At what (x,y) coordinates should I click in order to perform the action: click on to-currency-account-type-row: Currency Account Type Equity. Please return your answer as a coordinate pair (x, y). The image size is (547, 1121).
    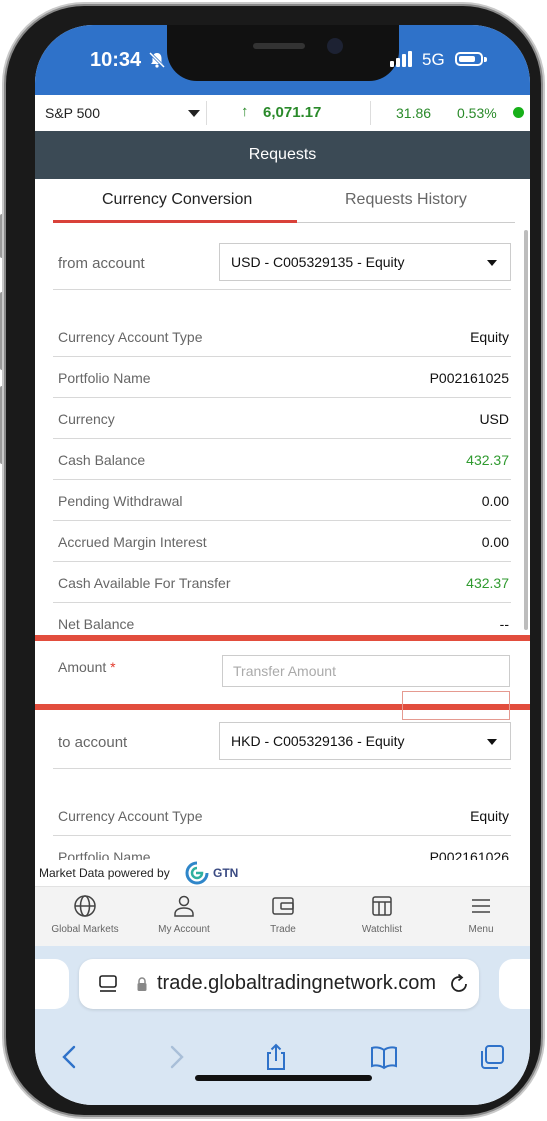
    Looking at the image, I should click on (282, 815).